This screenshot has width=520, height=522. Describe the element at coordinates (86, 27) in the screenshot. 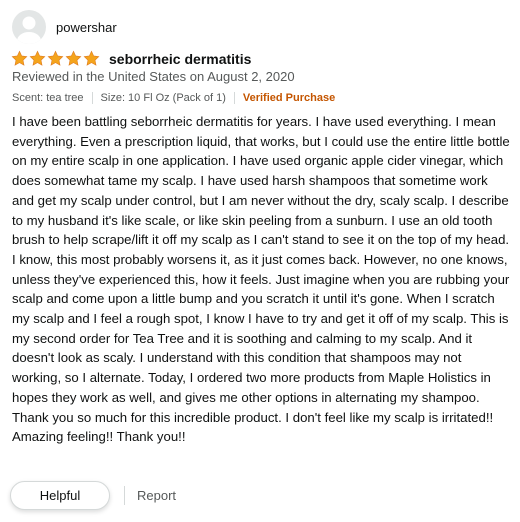

I see `reviewer-name: powershar` at that location.